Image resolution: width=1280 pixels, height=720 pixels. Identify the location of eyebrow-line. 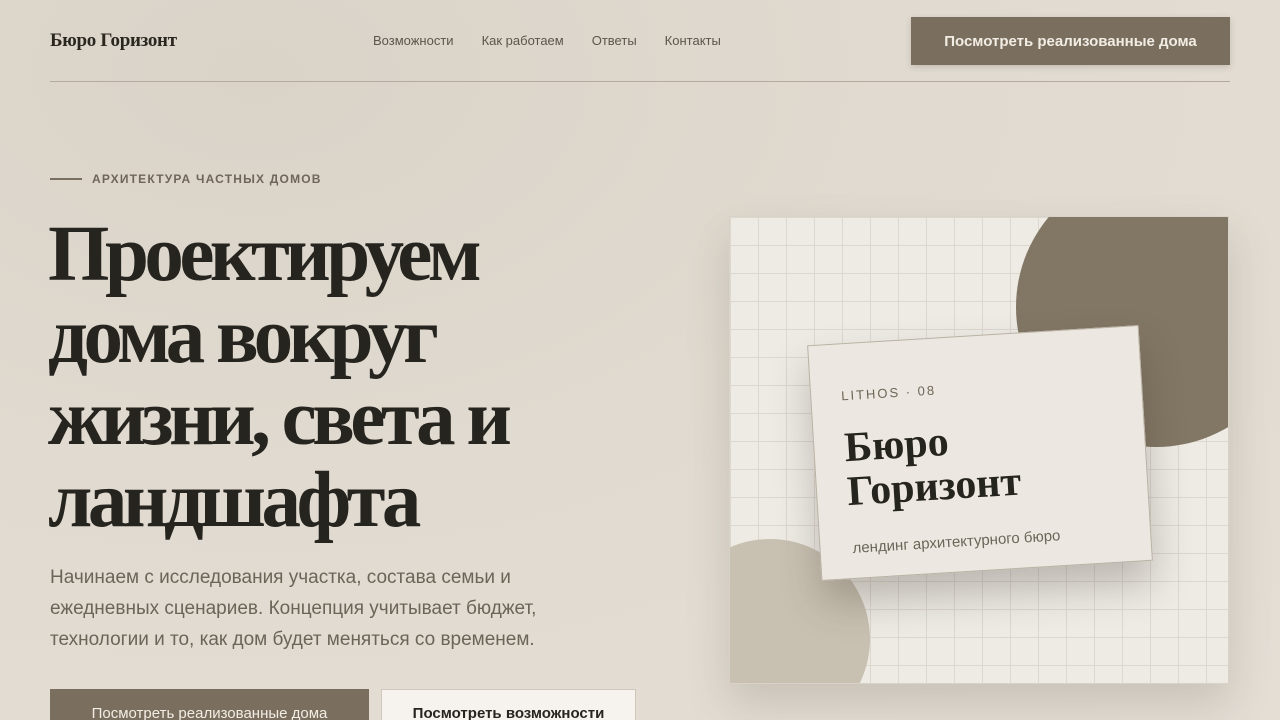
(66, 179).